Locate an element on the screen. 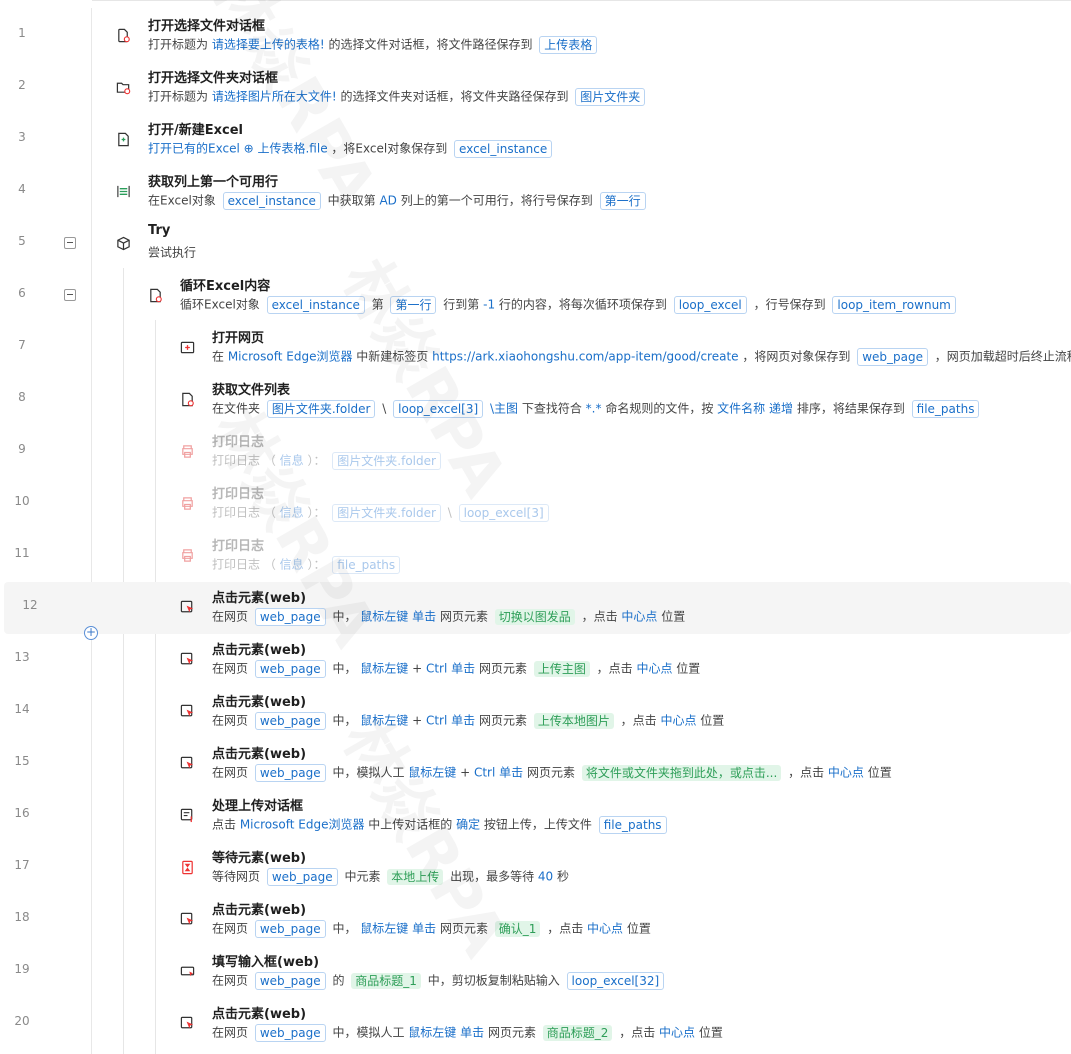 This screenshot has width=1071, height=1054. parameter-value: 请选择要上传的表格! is located at coordinates (268, 45).